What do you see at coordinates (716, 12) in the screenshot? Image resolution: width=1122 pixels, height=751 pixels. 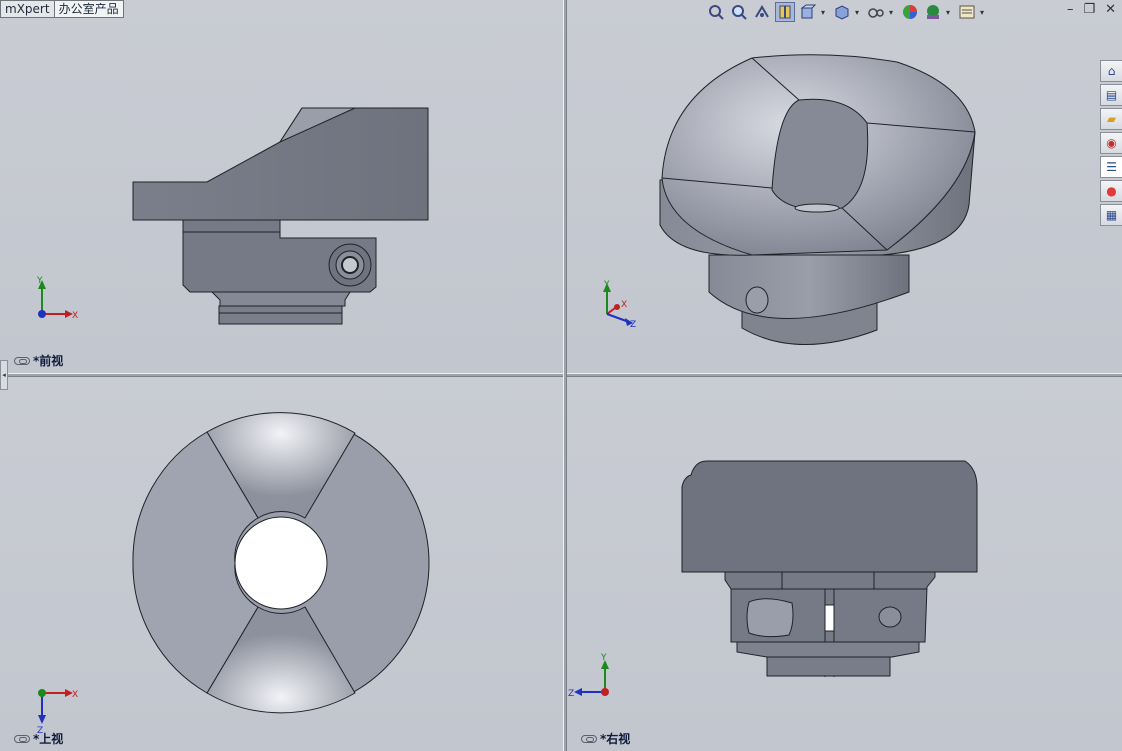 I see `zoom-to-fit-icon` at bounding box center [716, 12].